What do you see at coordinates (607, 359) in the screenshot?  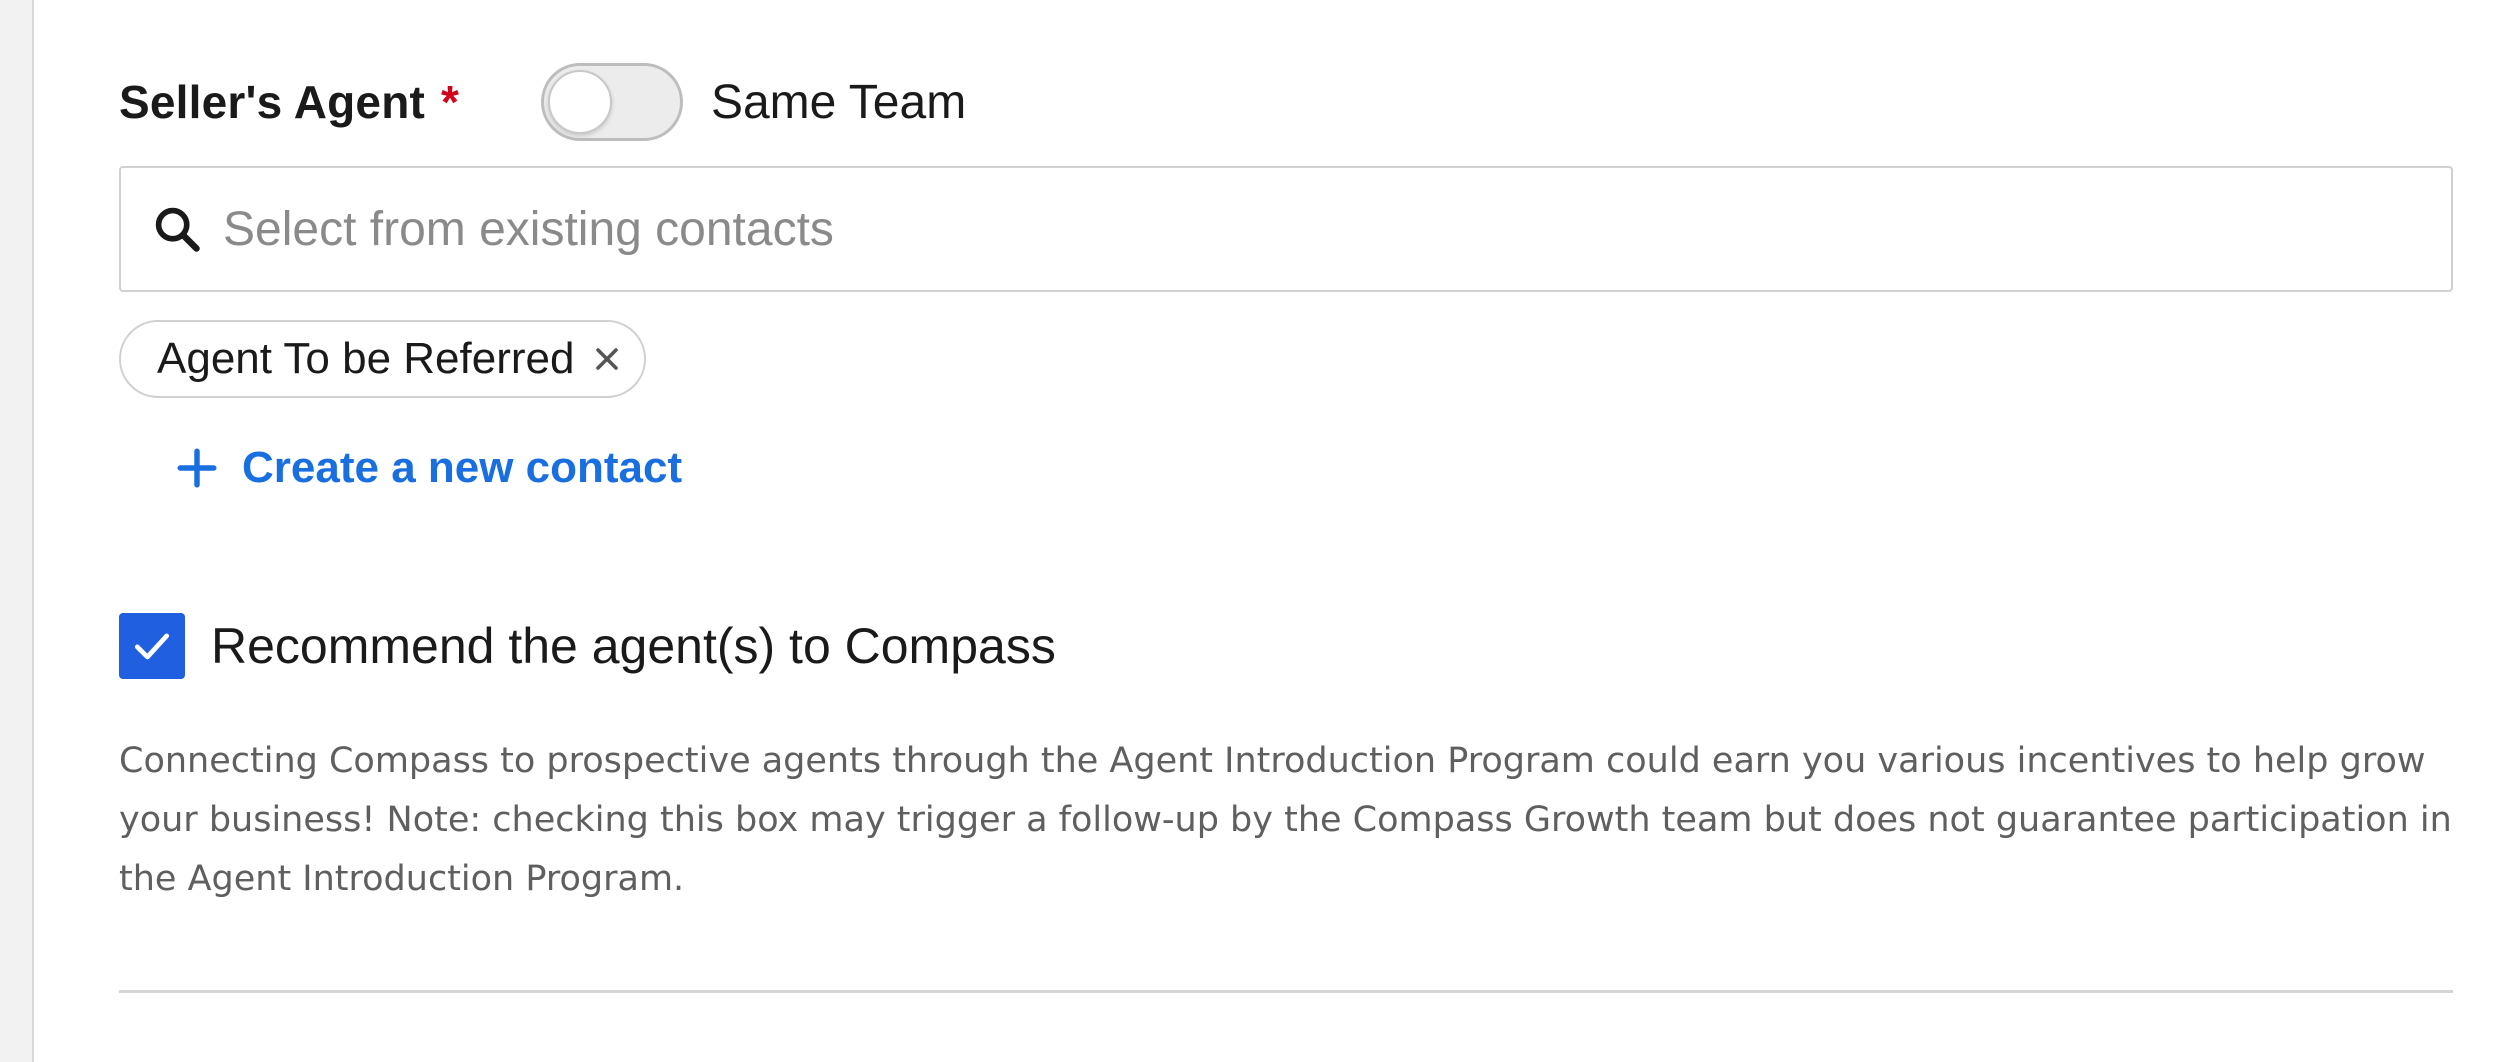 I see `close-icon` at bounding box center [607, 359].